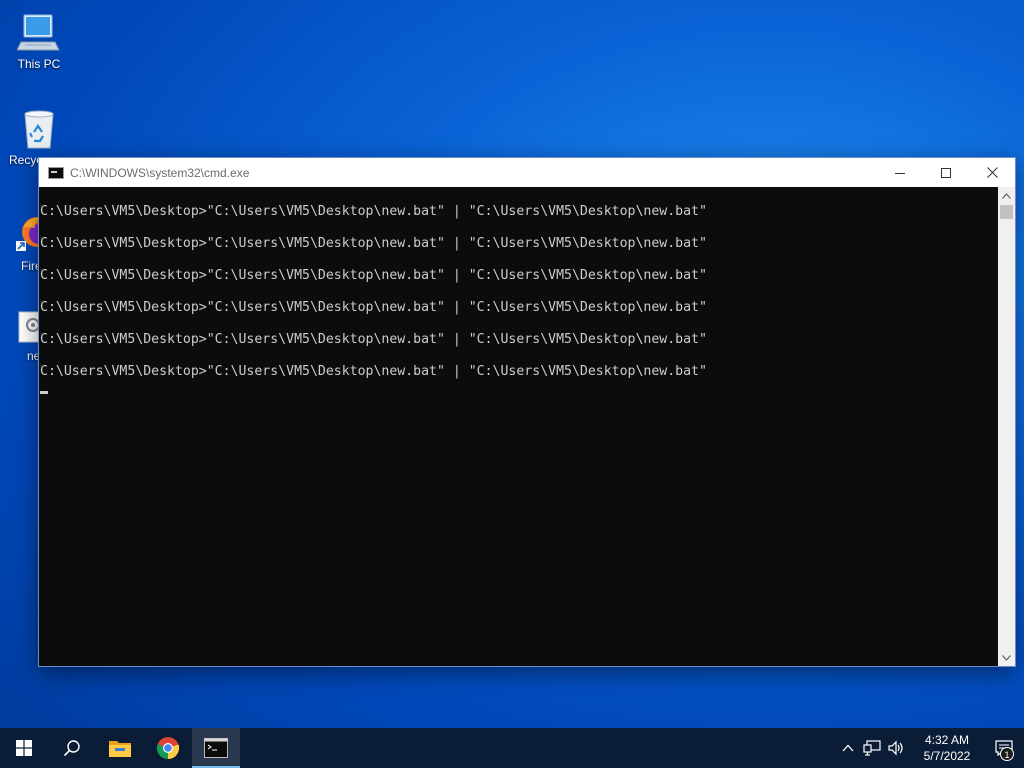  Describe the element at coordinates (947, 756) in the screenshot. I see `clock-date: 5/7/2022` at that location.